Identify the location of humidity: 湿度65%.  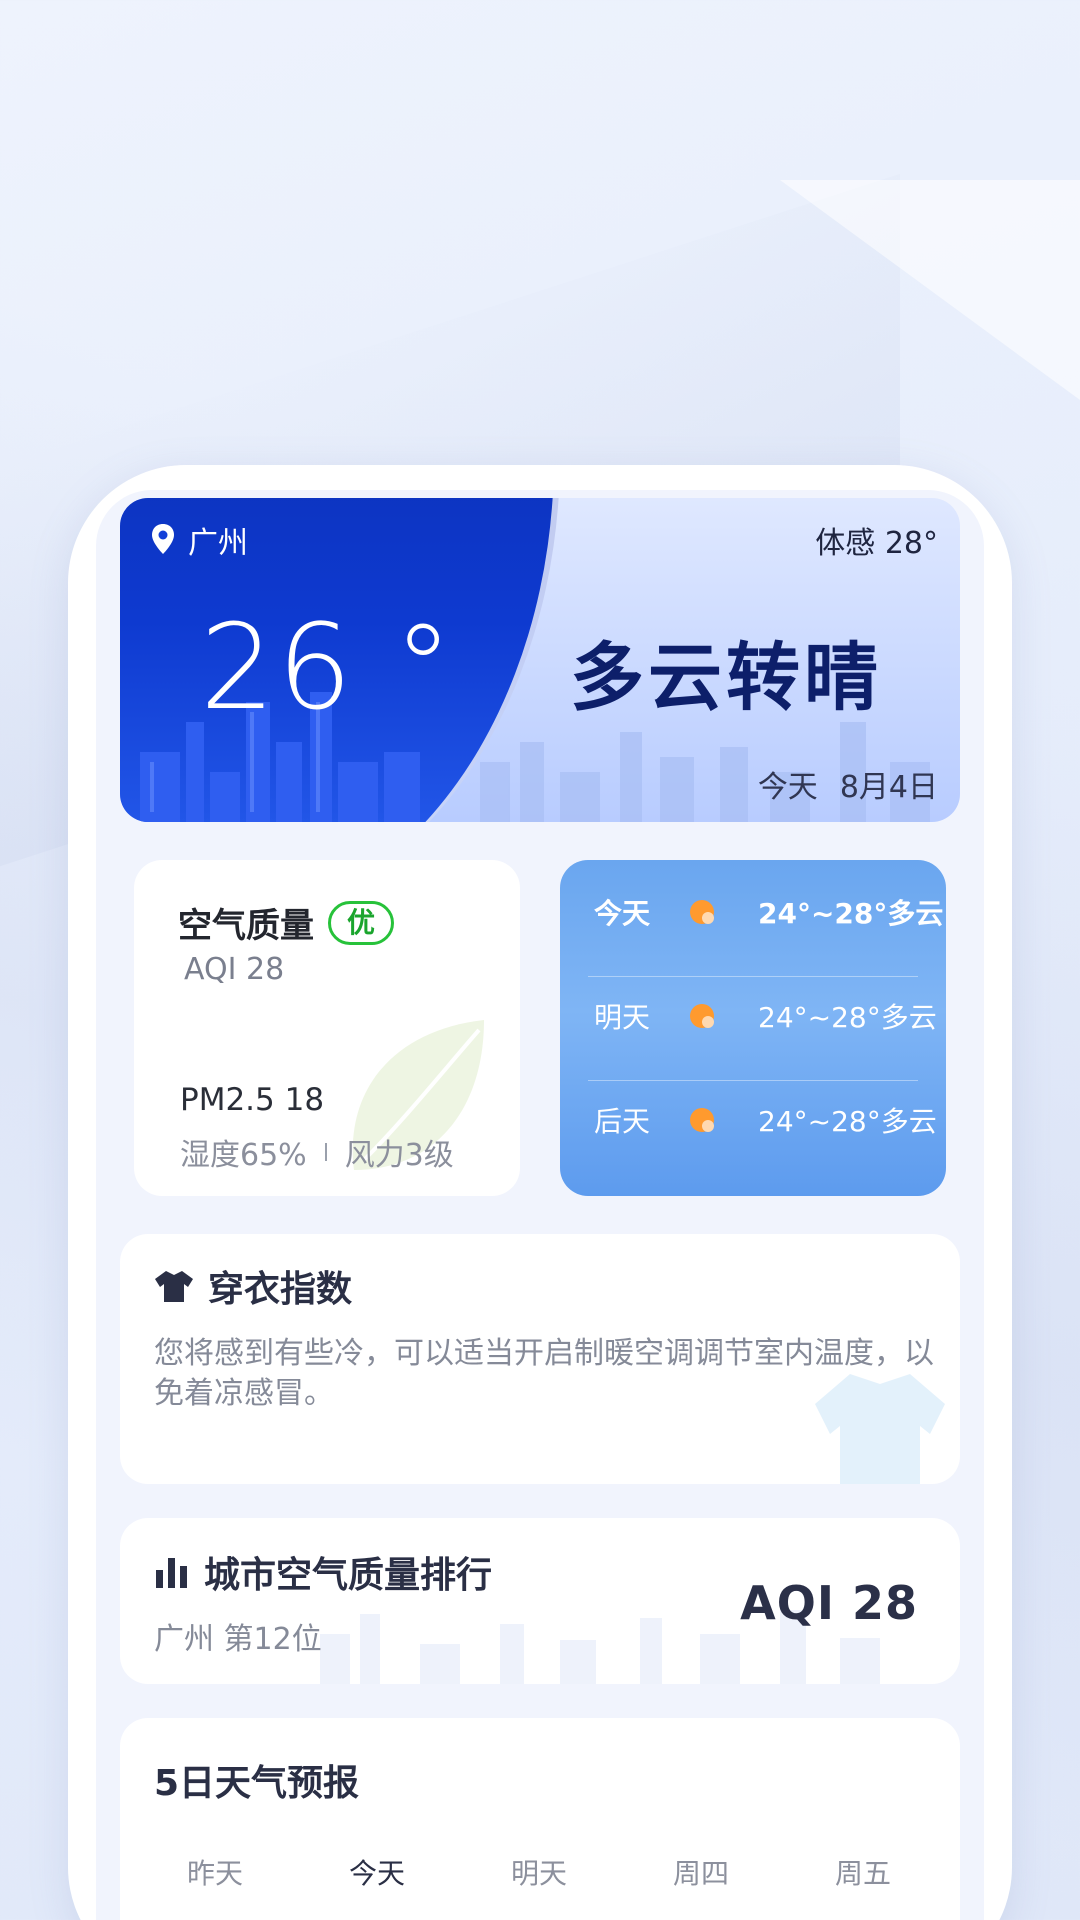
(243, 1155).